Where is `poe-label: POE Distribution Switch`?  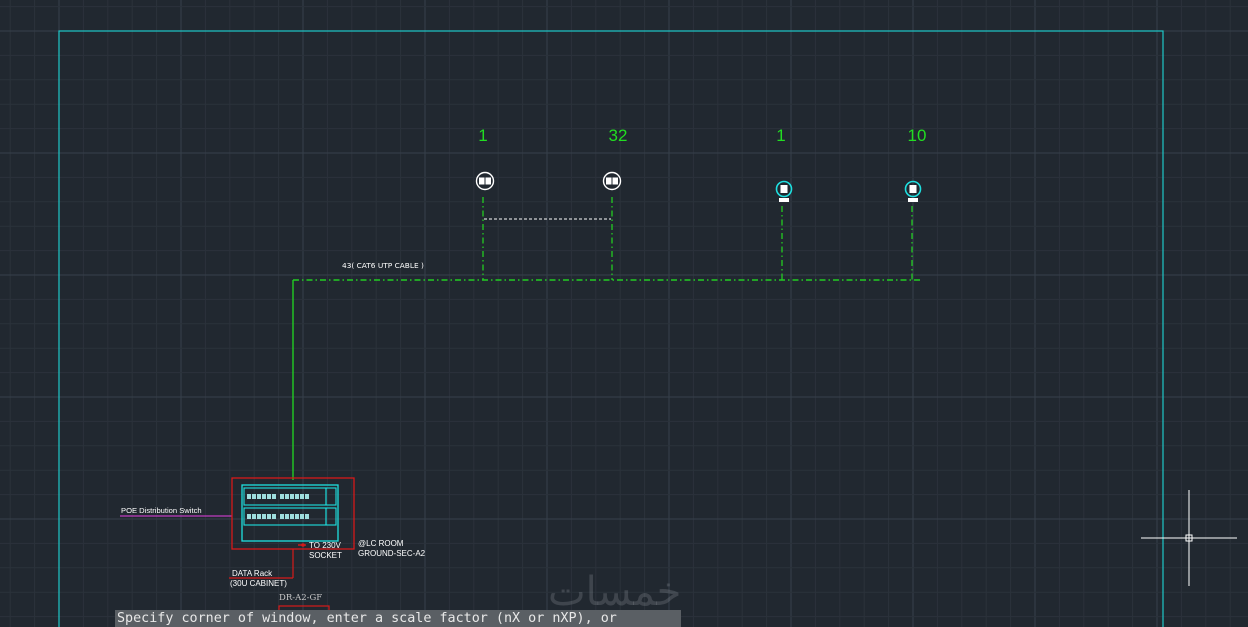 poe-label: POE Distribution Switch is located at coordinates (161, 510).